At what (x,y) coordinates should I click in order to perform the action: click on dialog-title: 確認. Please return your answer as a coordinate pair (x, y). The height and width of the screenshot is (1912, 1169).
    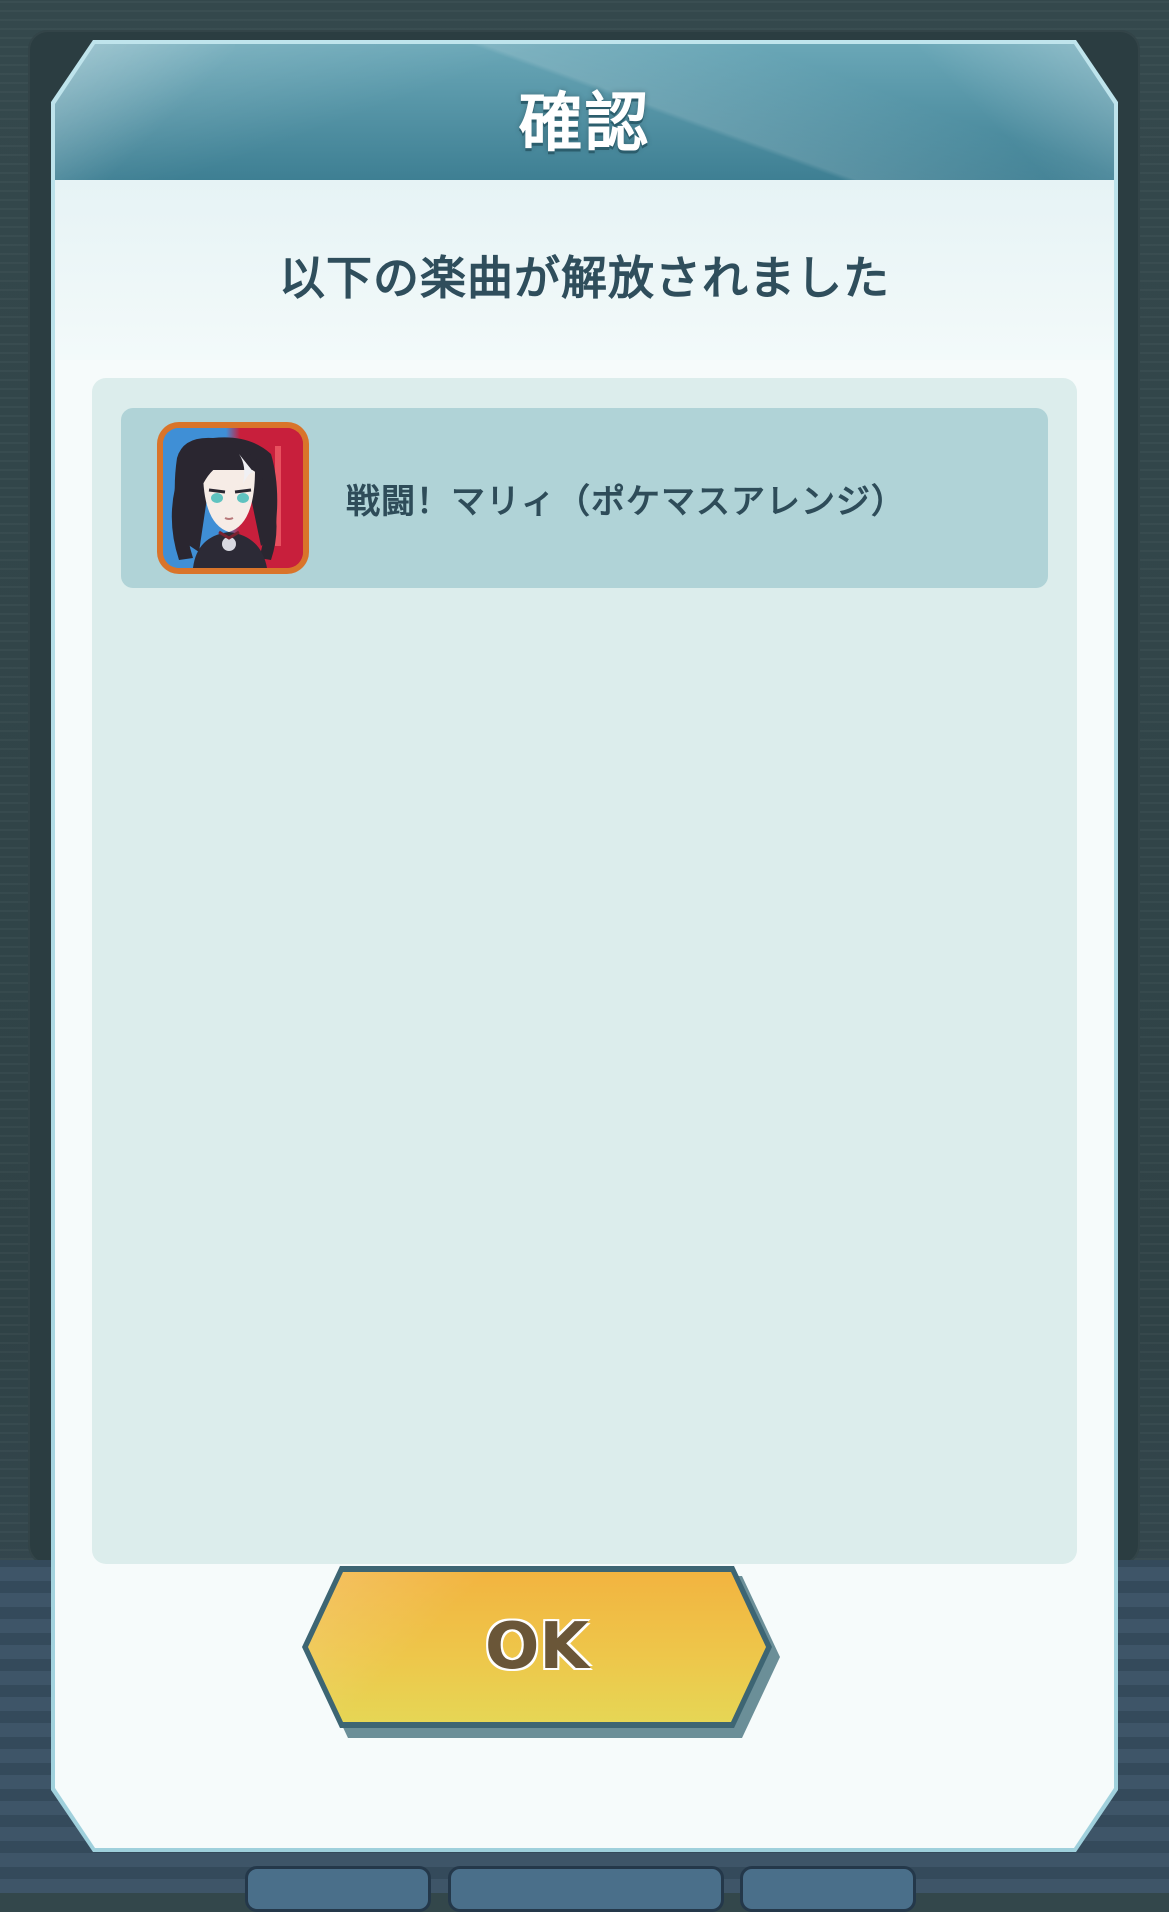
    Looking at the image, I should click on (584, 124).